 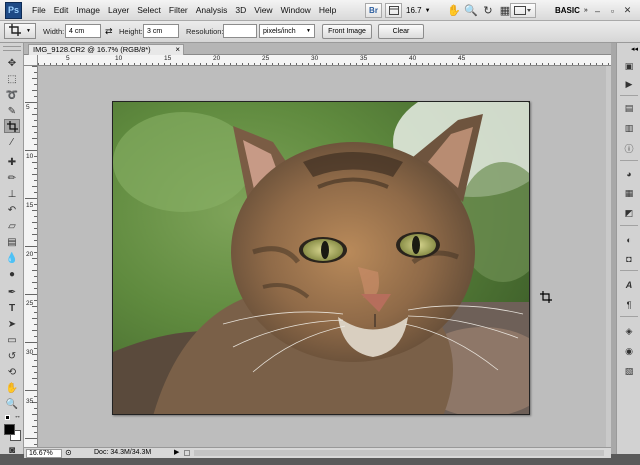 I want to click on workspace-name: BASIC, so click(x=567, y=10).